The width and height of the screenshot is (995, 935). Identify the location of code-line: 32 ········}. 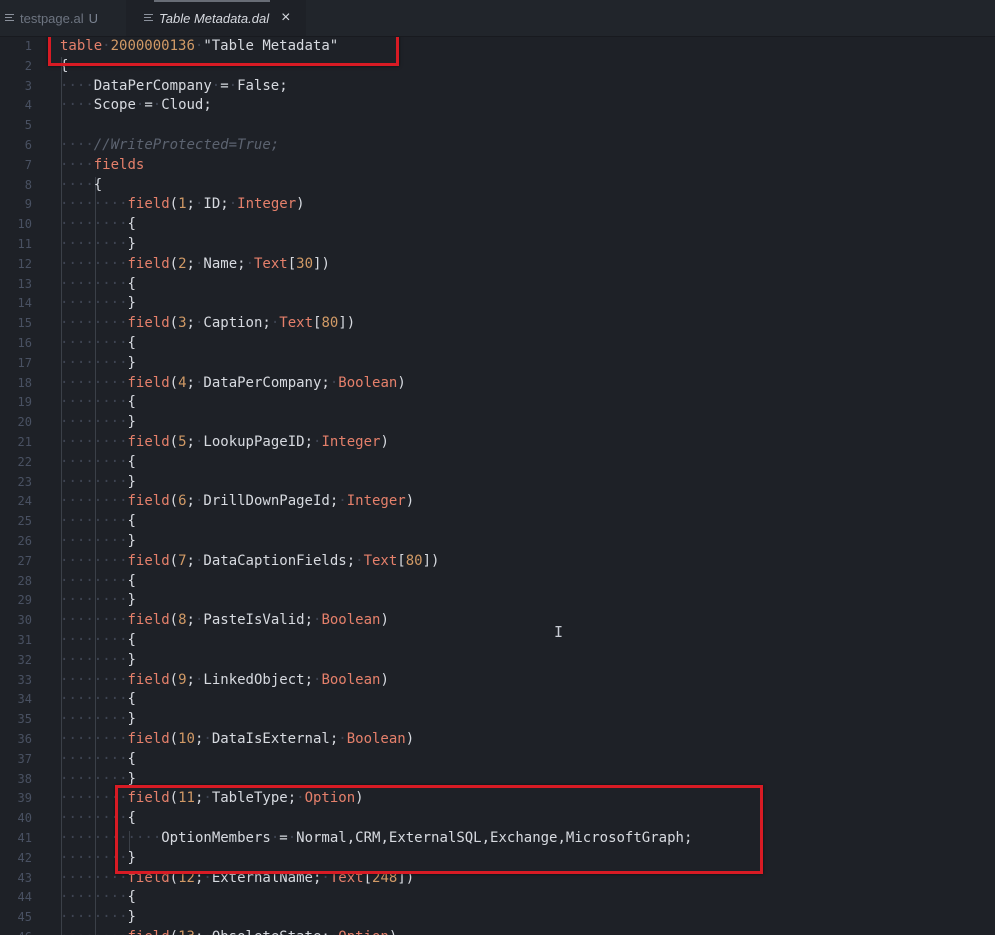
(497, 661).